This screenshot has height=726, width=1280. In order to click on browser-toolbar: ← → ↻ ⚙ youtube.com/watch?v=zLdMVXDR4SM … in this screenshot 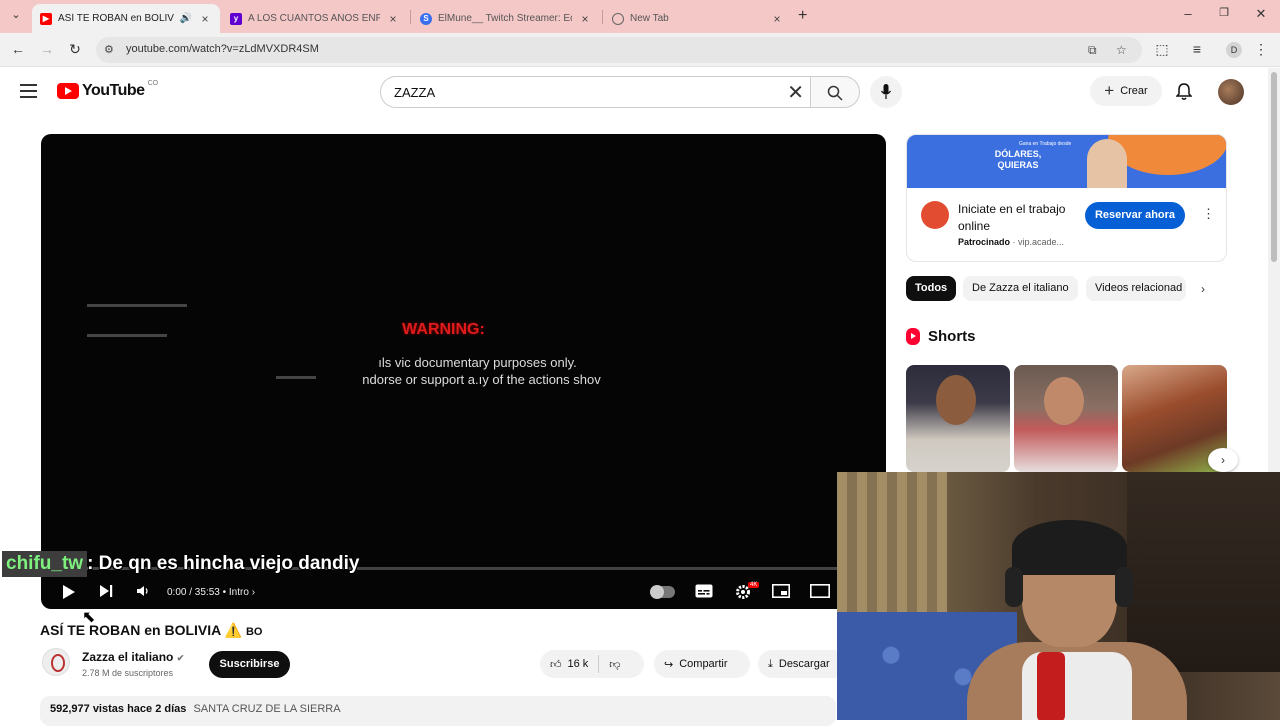, I will do `click(640, 50)`.